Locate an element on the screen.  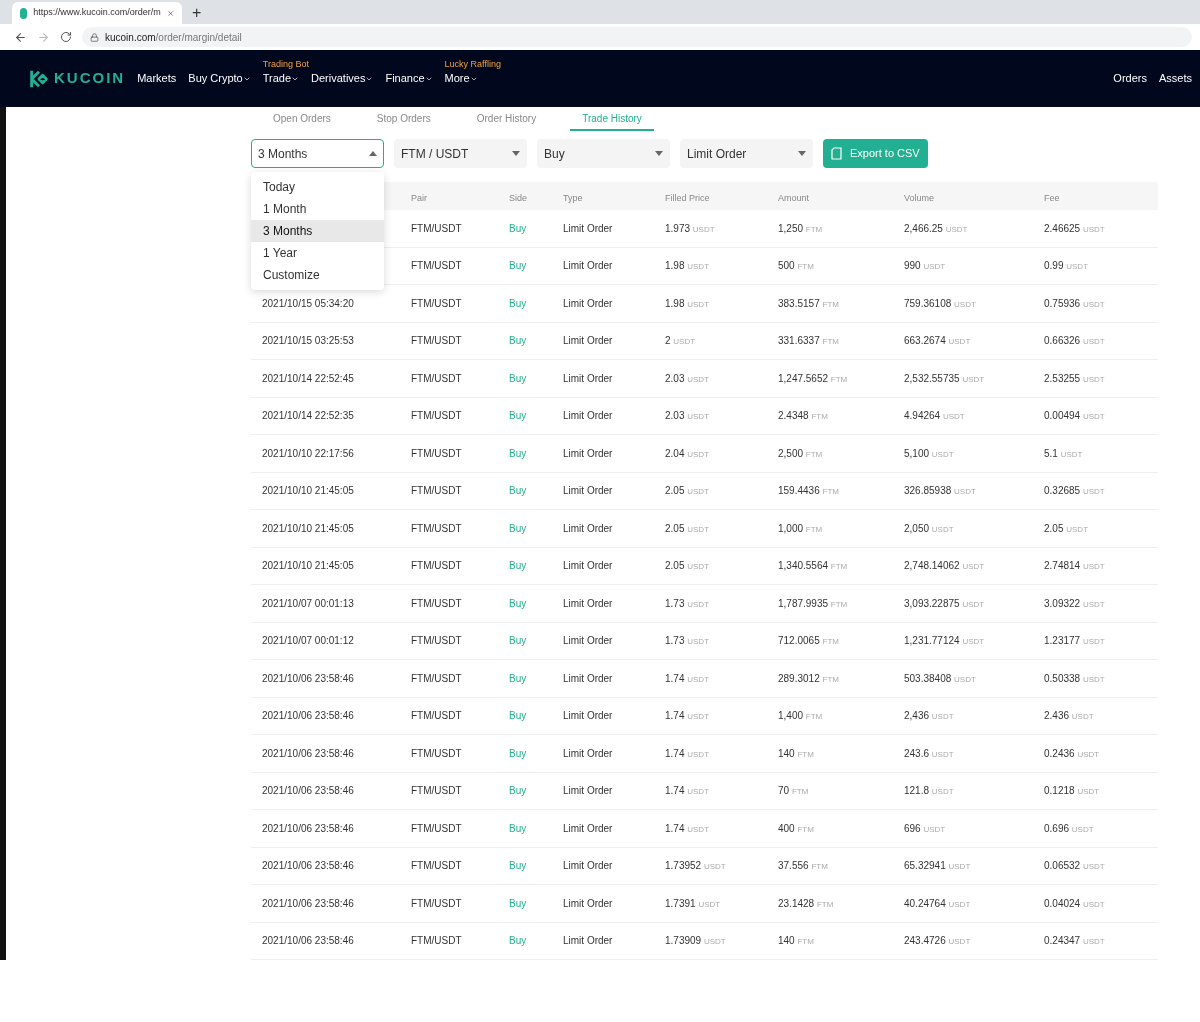
table-cell: 0.99 USDT is located at coordinates (1066, 266).